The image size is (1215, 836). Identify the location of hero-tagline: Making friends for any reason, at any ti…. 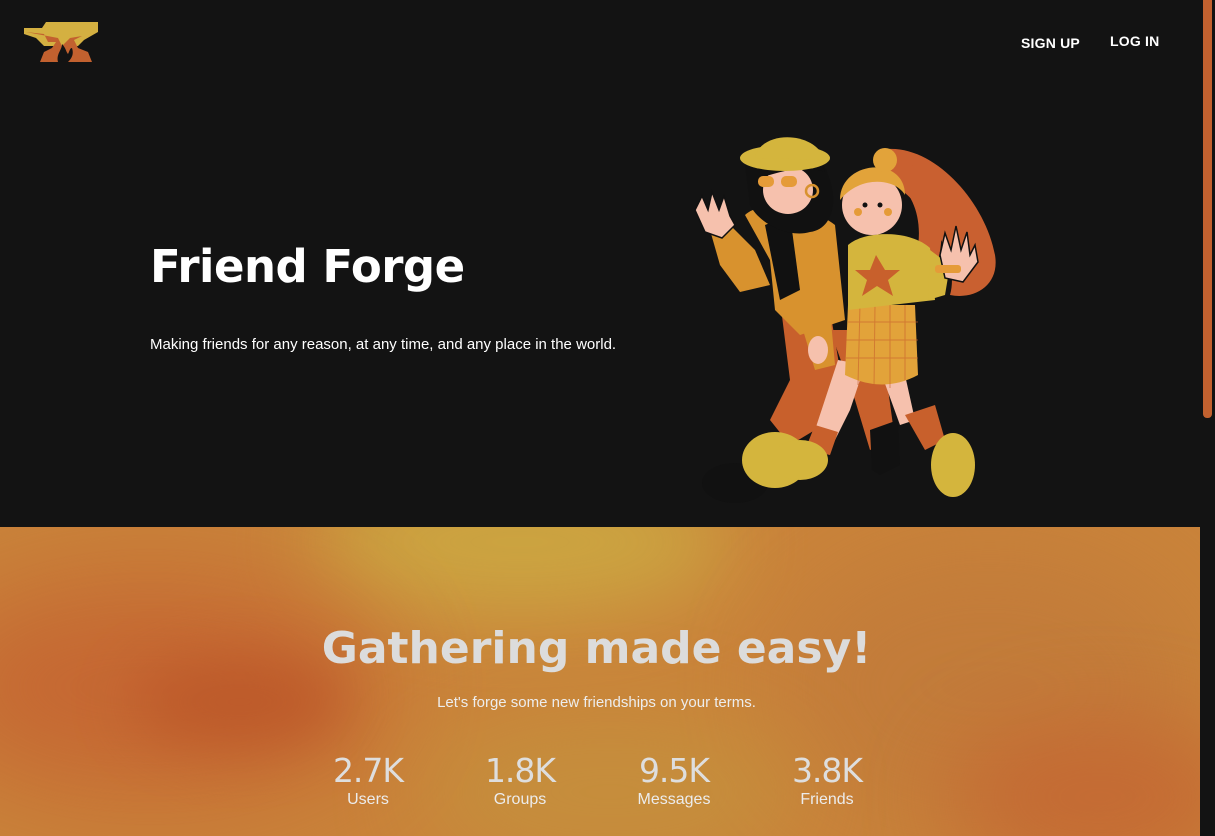
(383, 344).